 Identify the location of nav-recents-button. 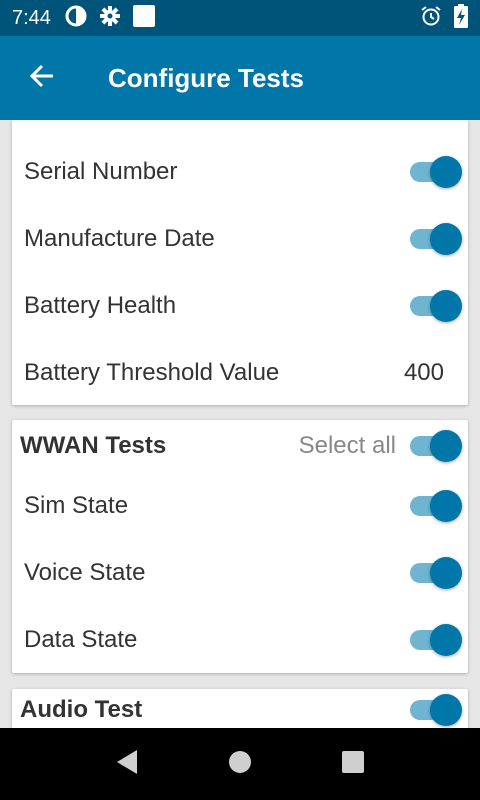
(353, 764).